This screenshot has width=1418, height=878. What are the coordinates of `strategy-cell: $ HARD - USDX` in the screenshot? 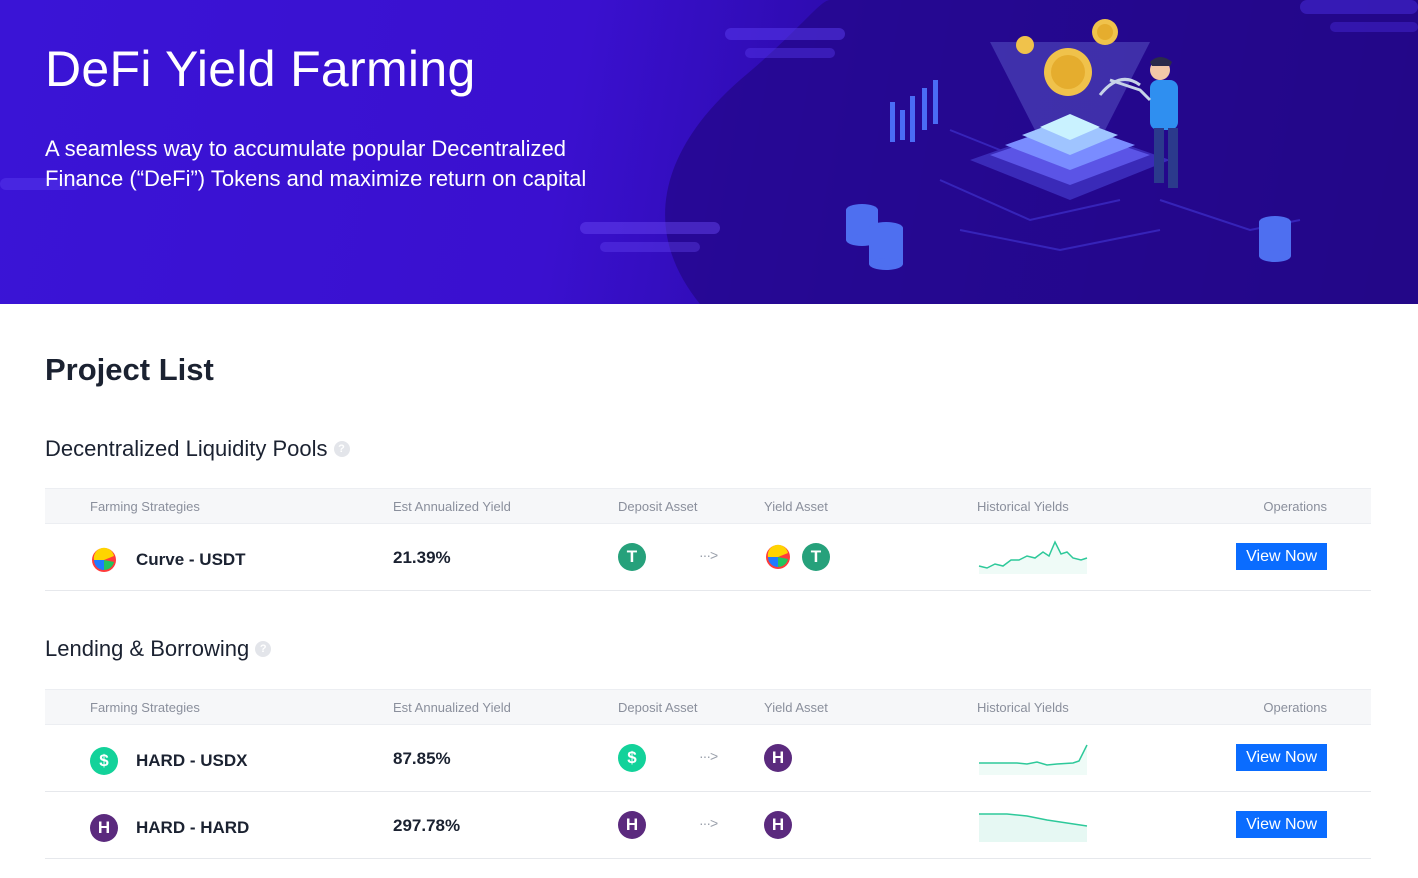 It's located at (168, 761).